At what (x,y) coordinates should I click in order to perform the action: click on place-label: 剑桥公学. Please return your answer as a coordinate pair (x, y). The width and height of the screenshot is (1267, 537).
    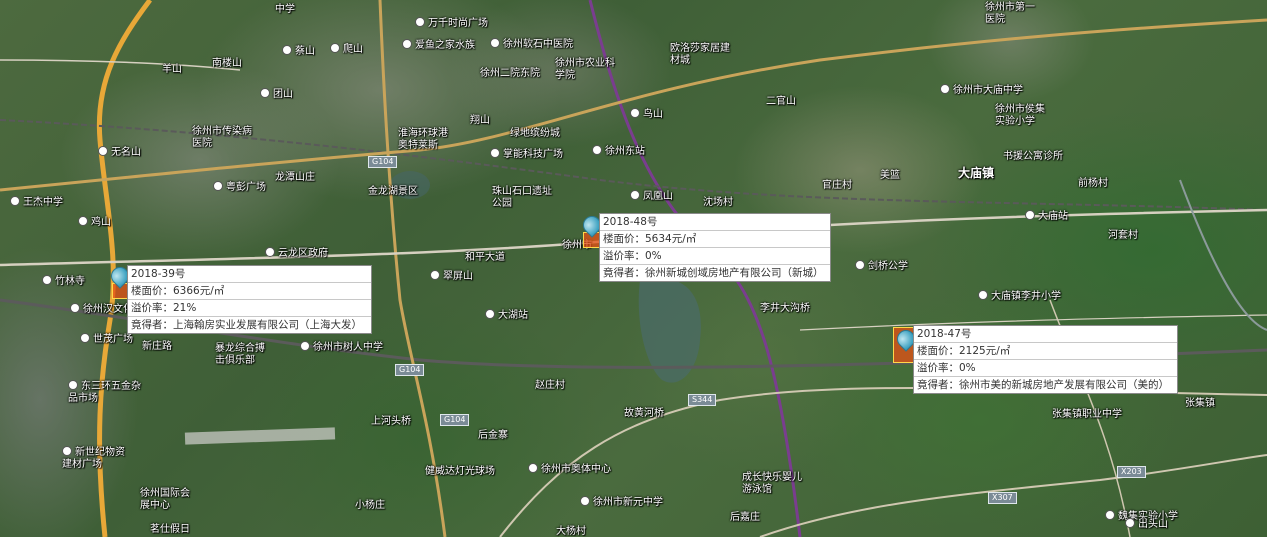
    Looking at the image, I should click on (881, 266).